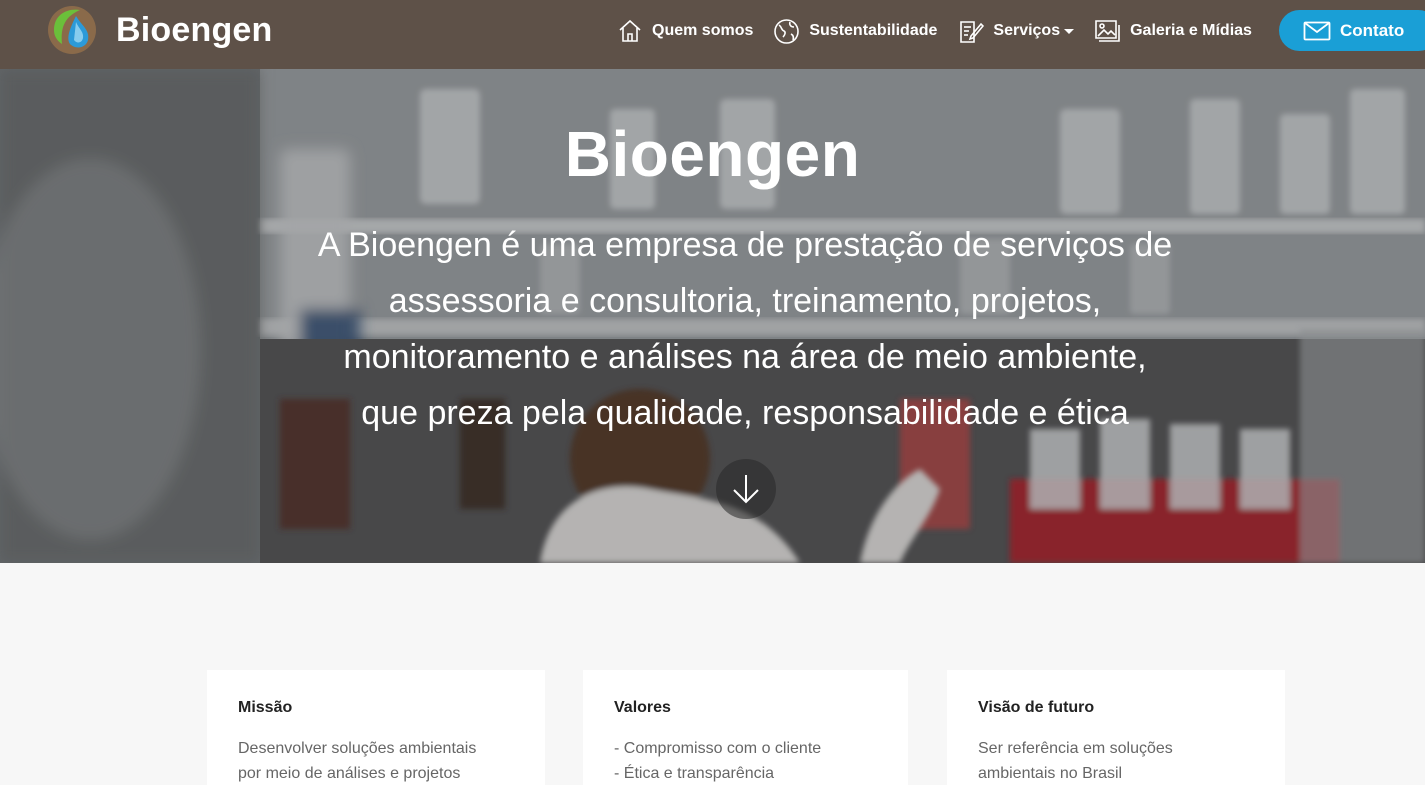 Image resolution: width=1425 pixels, height=785 pixels. What do you see at coordinates (265, 707) in the screenshot?
I see `card-title: Missão` at bounding box center [265, 707].